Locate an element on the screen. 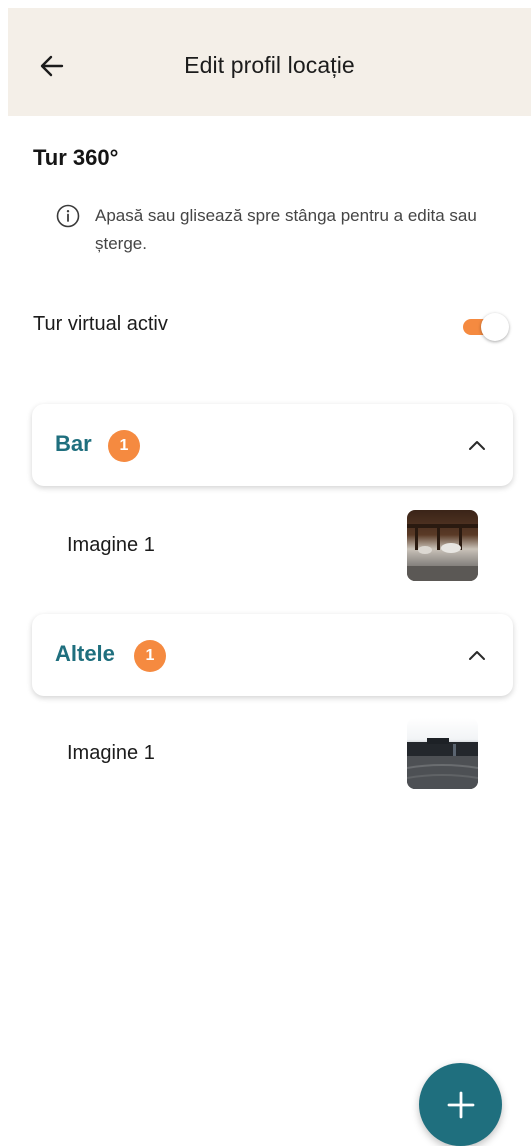 The image size is (531, 1146). plus-icon is located at coordinates (460, 1104).